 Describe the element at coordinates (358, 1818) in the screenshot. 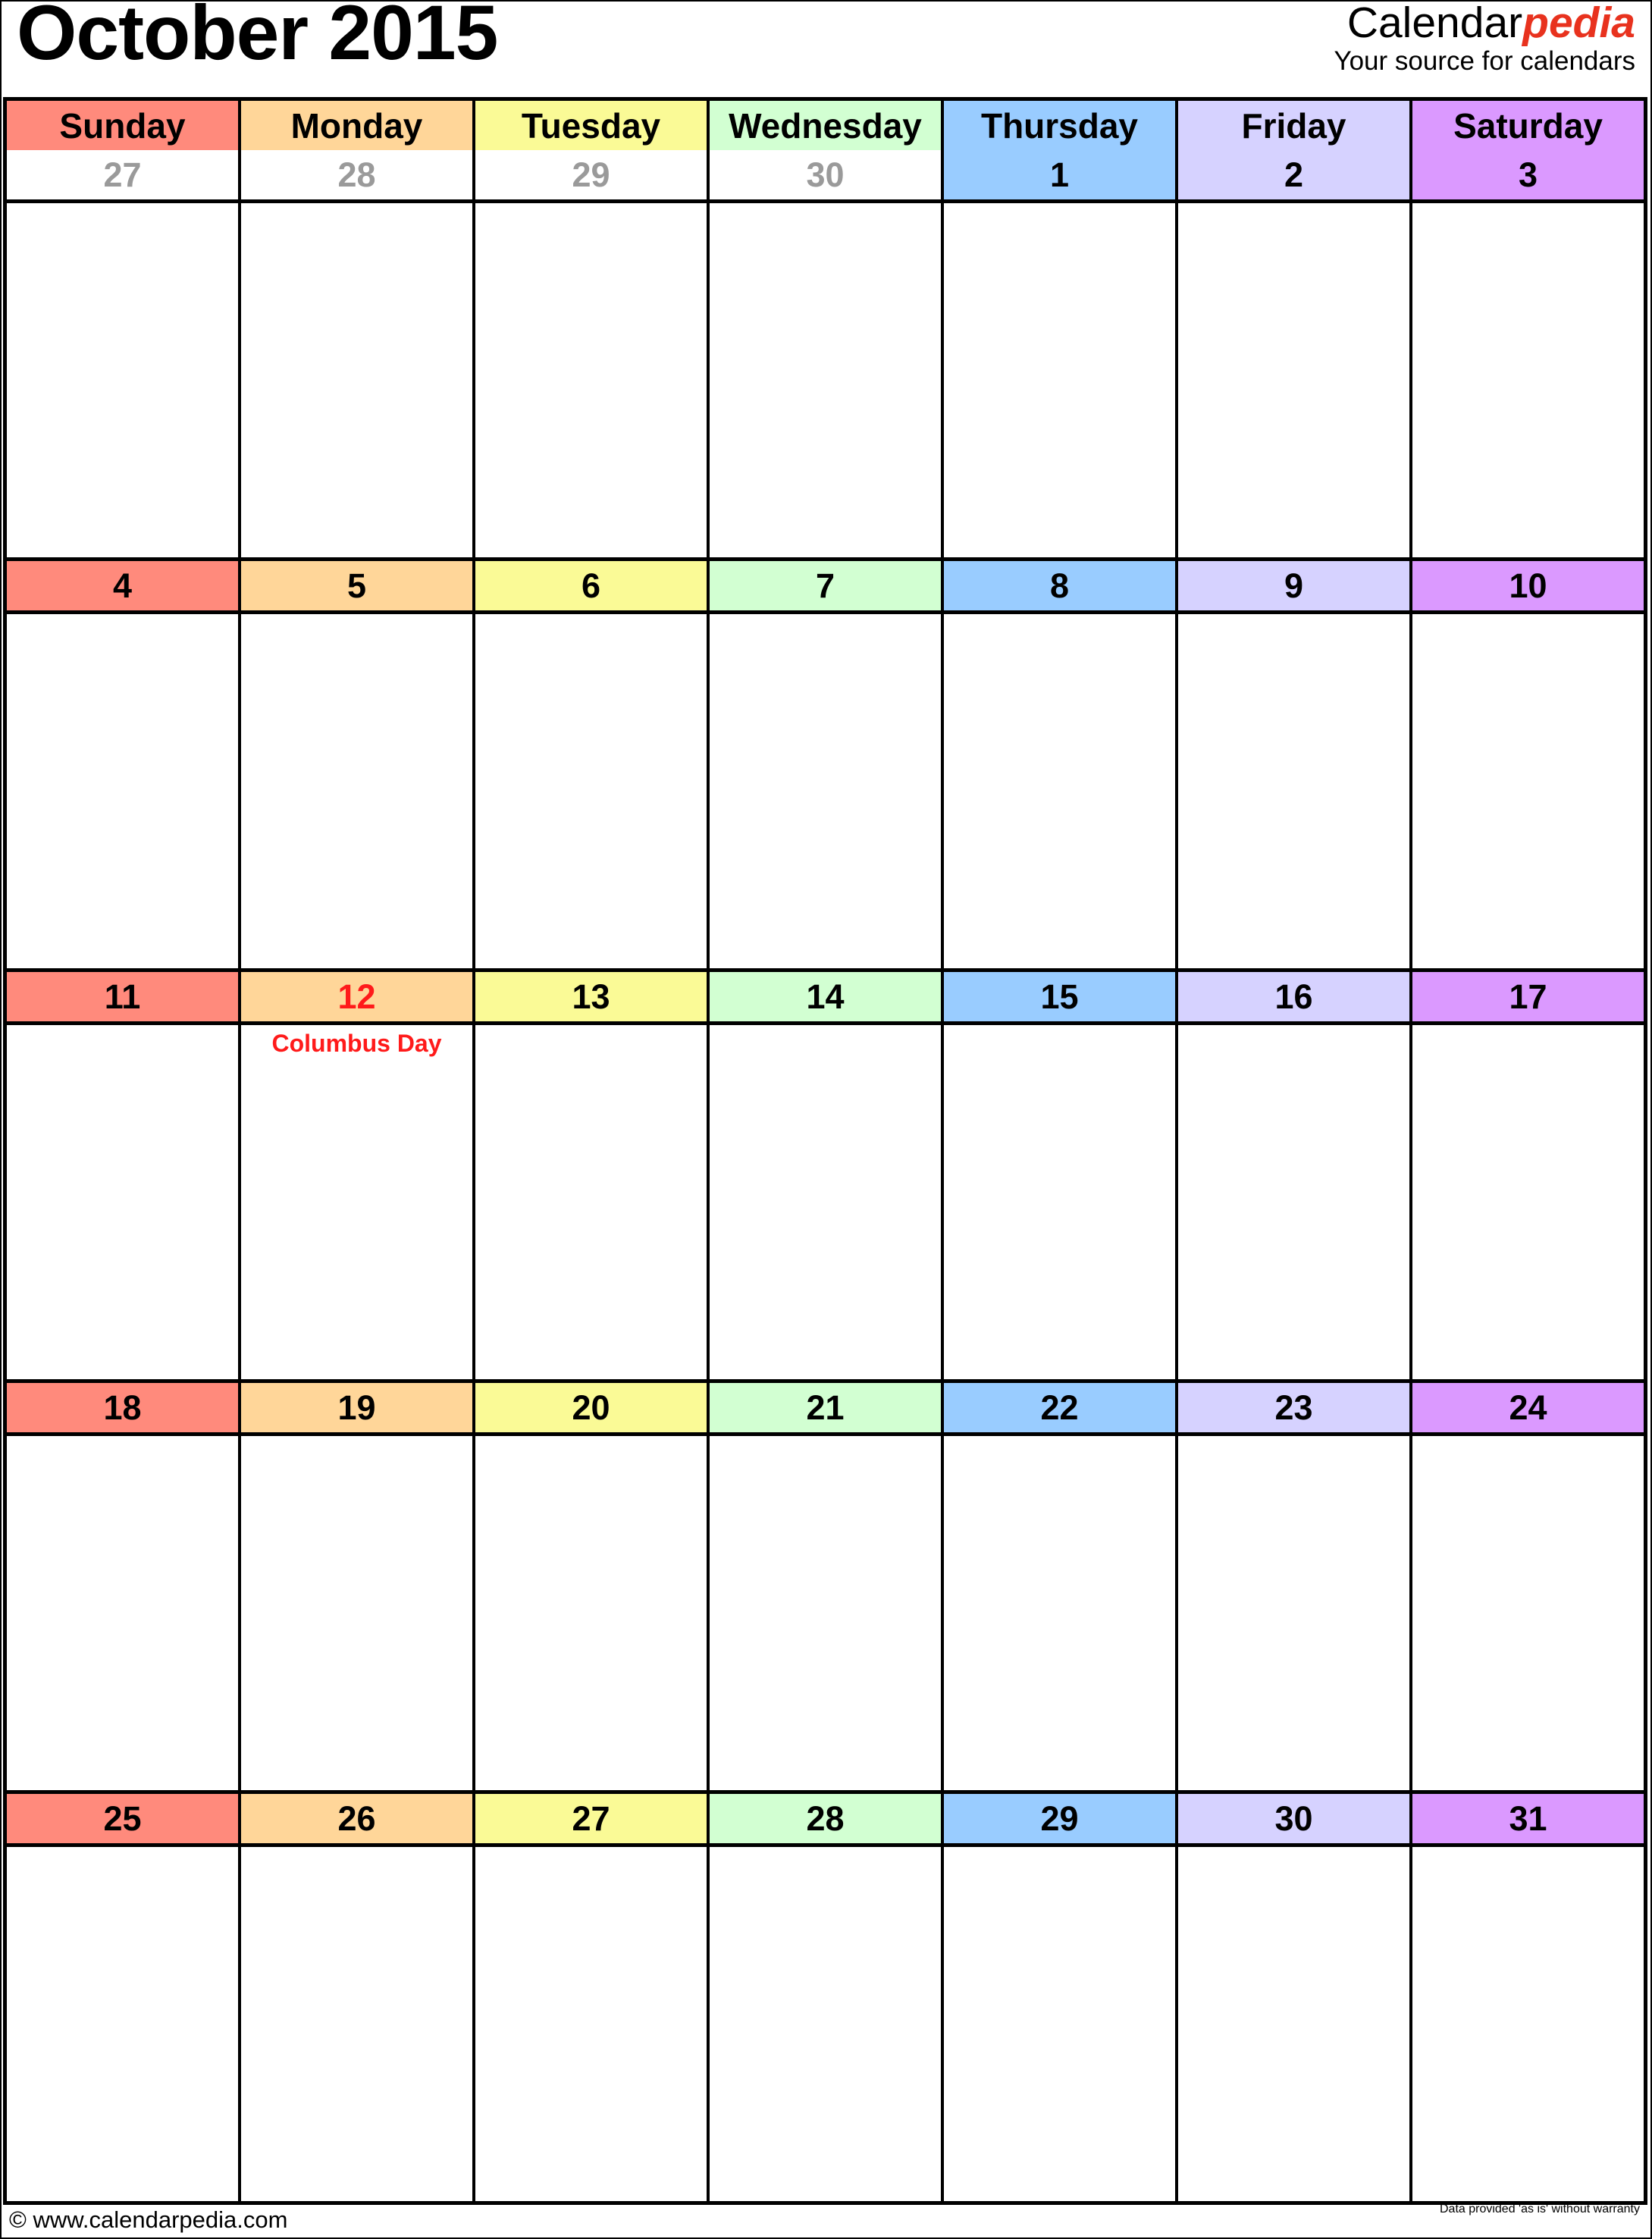

I see `date-number: 26` at that location.